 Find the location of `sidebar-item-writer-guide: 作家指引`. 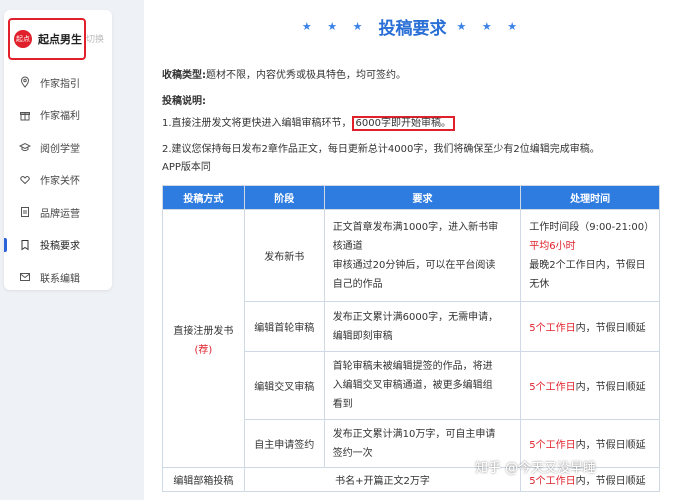

sidebar-item-writer-guide: 作家指引 is located at coordinates (58, 82).